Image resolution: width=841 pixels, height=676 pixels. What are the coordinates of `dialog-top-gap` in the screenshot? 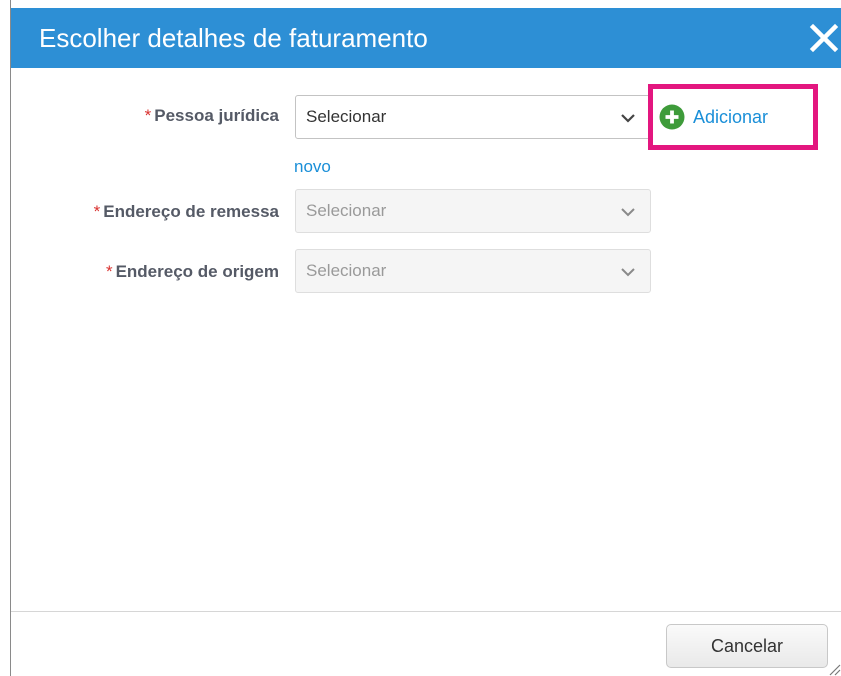 It's located at (426, 4).